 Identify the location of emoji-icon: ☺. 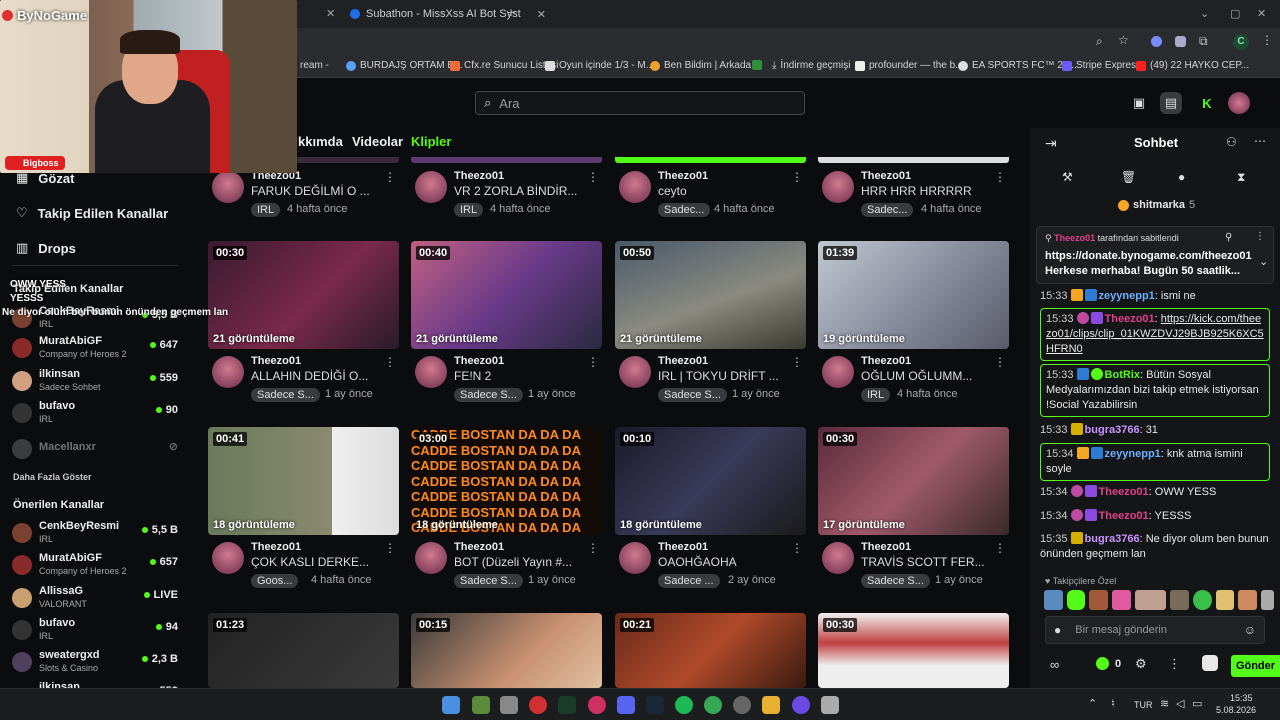
(1250, 630).